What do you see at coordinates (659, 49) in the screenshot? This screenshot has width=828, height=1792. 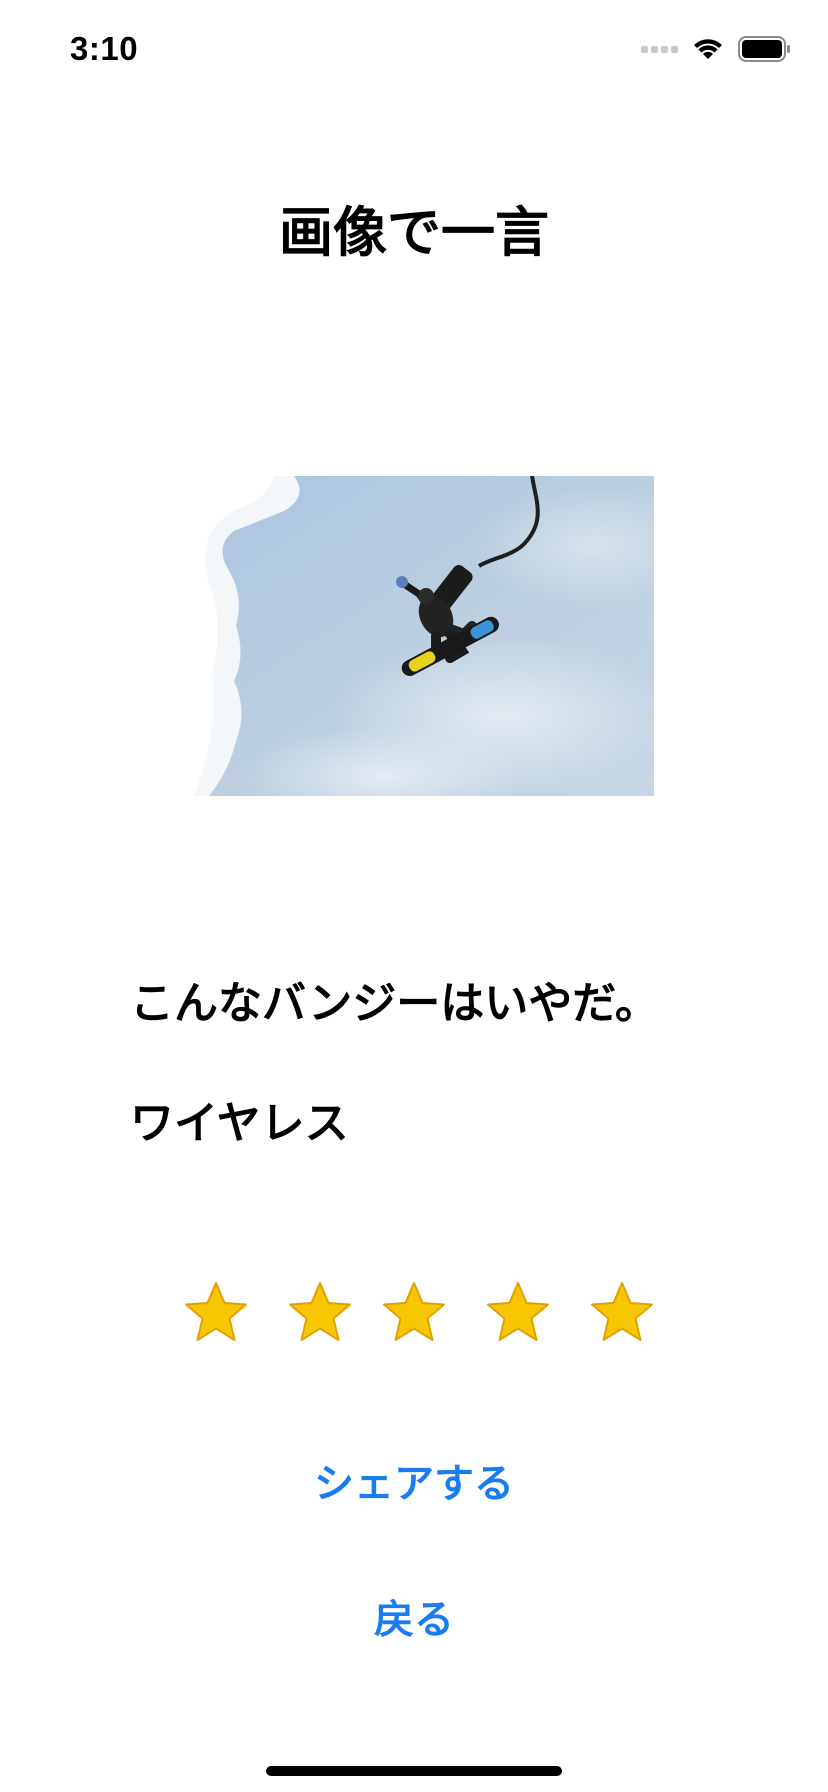 I see `signal-icon` at bounding box center [659, 49].